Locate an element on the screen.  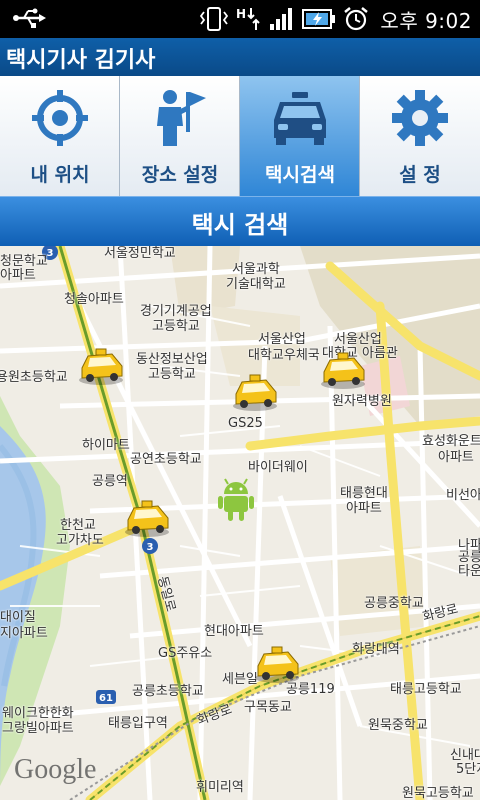
map-label: 태릉고등학교 is located at coordinates (426, 689).